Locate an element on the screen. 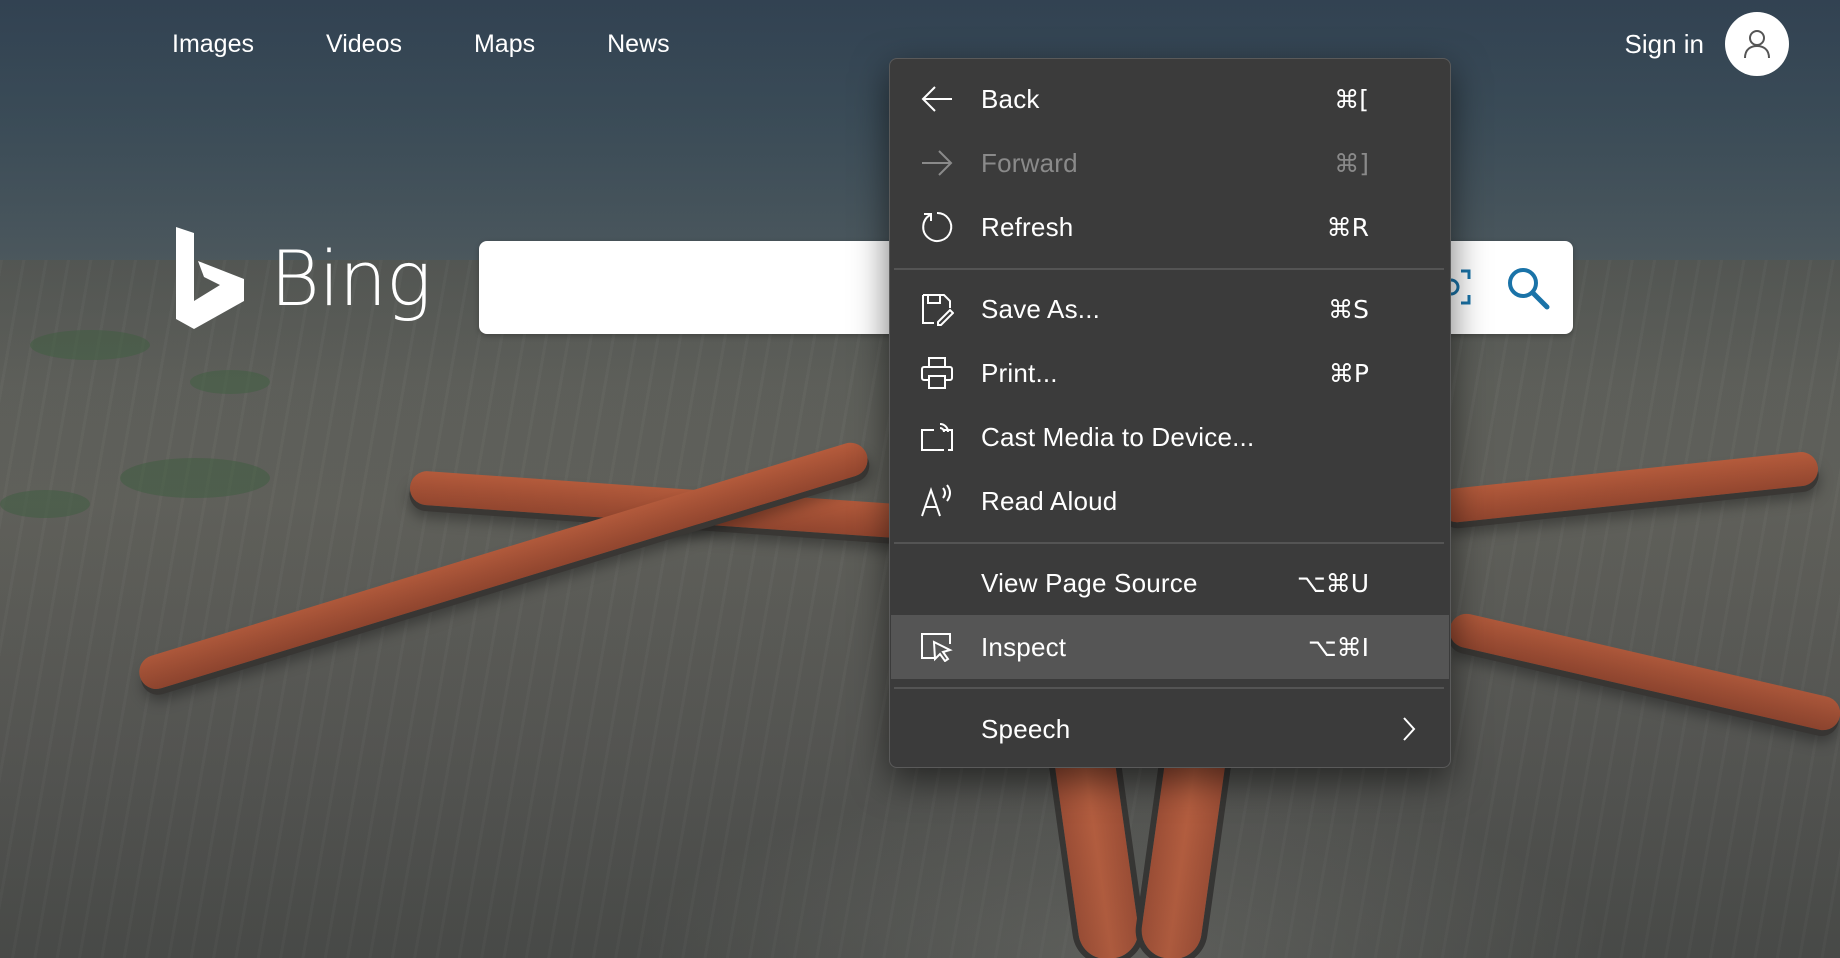 The height and width of the screenshot is (958, 1840). top-nav: Images Videos Maps News is located at coordinates (457, 44).